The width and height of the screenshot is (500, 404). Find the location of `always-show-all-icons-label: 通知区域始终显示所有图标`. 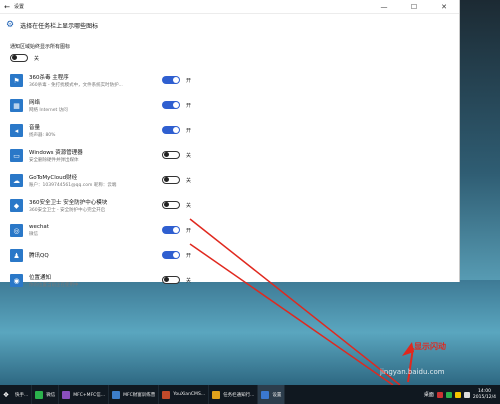

always-show-all-icons-label: 通知区域始终显示所有图标 is located at coordinates (40, 47).